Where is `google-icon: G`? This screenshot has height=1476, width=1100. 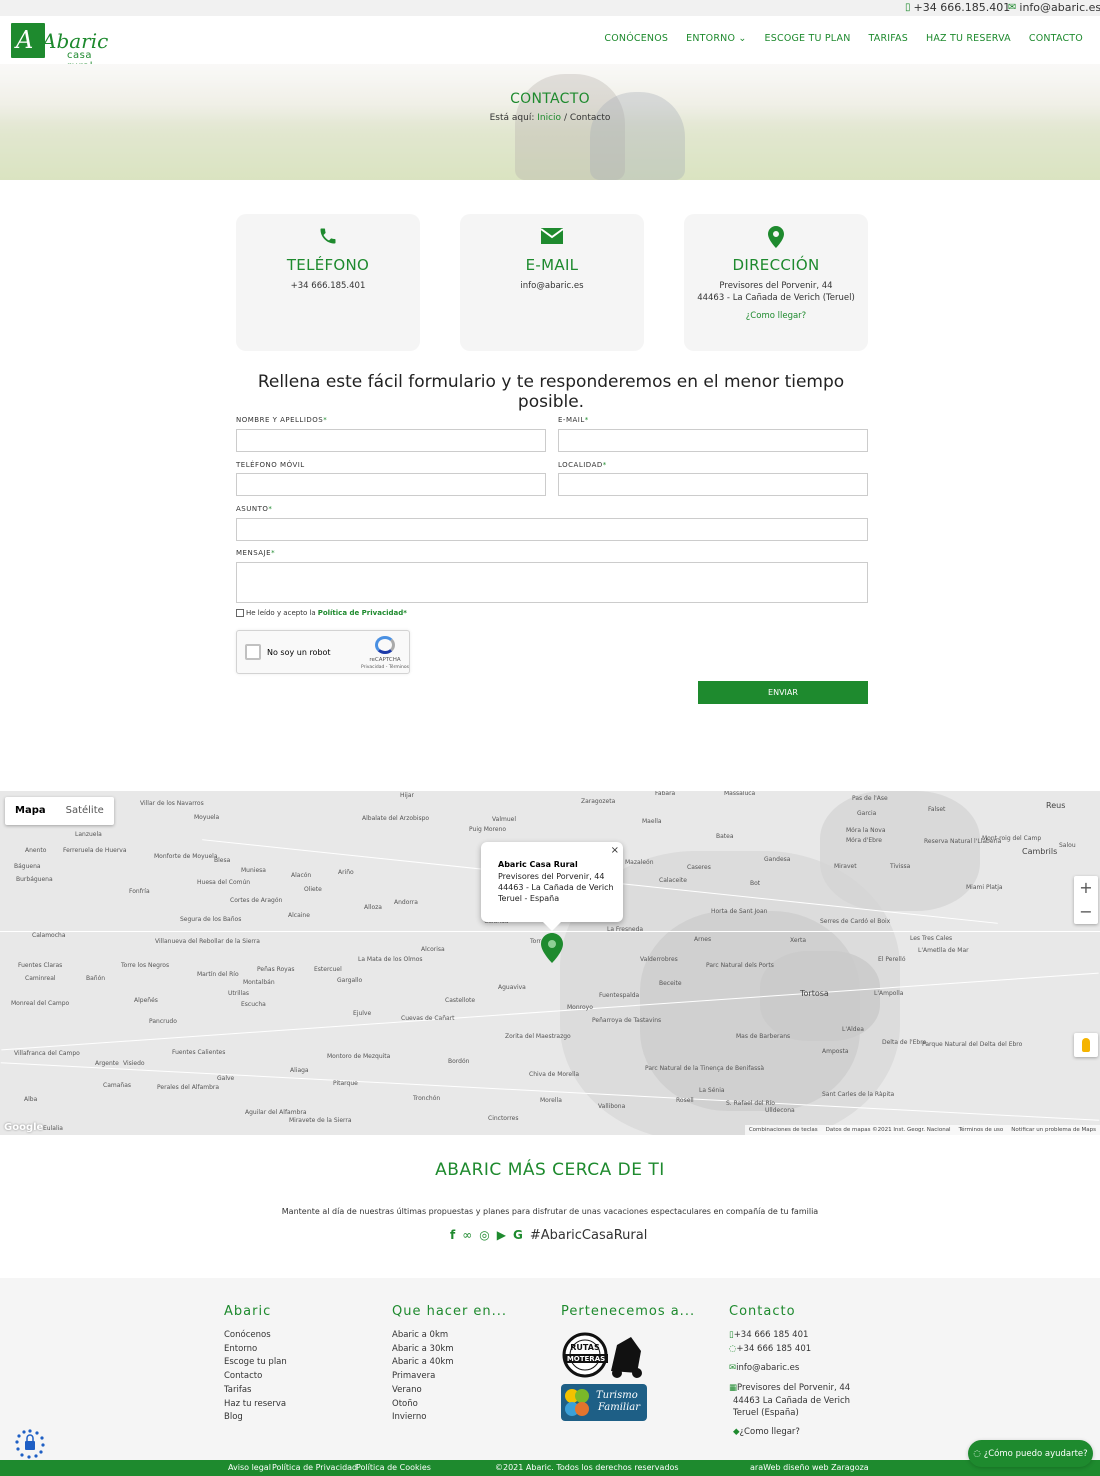 google-icon: G is located at coordinates (518, 1235).